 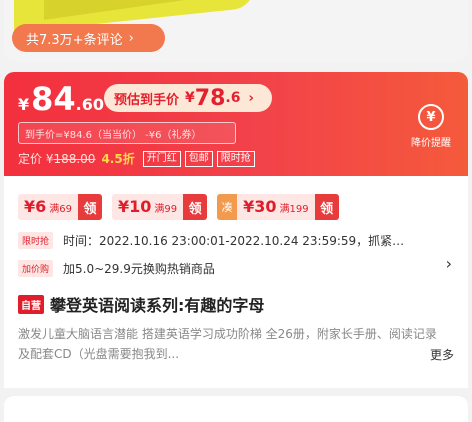 I want to click on original-price-row: 定价 ¥ 188.00 4.5折 开门红 包邮 限时抢, so click(x=138, y=158).